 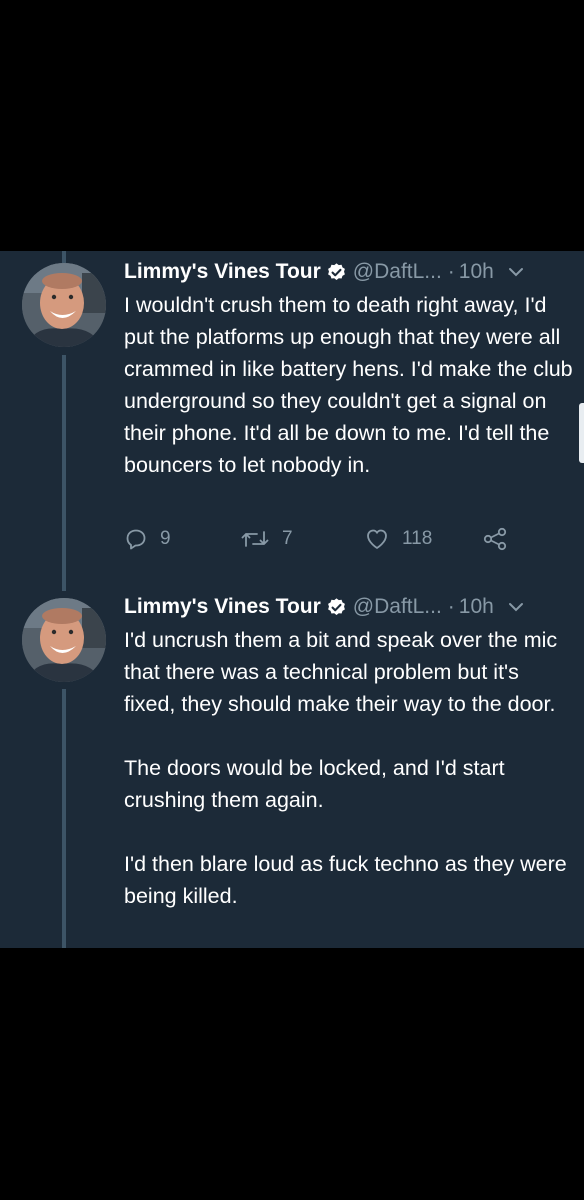 I want to click on reply-count: 9, so click(x=165, y=538).